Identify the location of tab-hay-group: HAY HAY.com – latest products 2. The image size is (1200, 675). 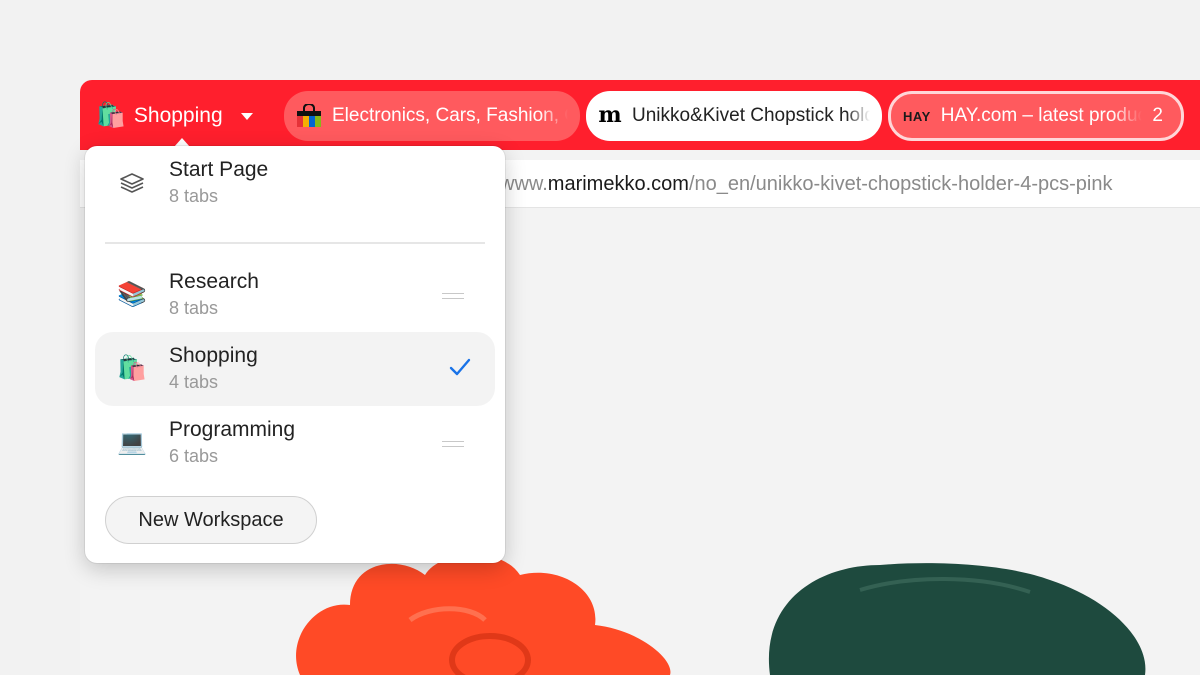
(1036, 116).